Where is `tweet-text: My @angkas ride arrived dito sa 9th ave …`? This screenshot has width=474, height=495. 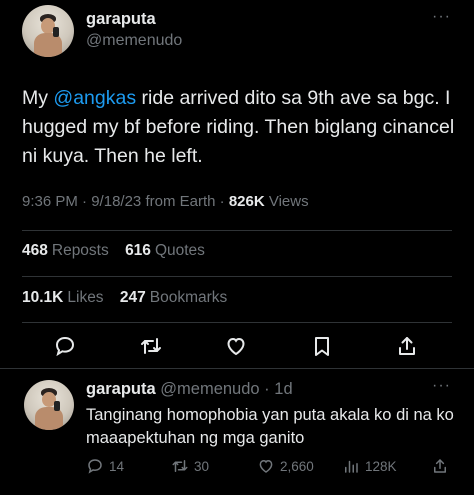
tweet-text: My @angkas ride arrived dito sa 9th ave … is located at coordinates (238, 127).